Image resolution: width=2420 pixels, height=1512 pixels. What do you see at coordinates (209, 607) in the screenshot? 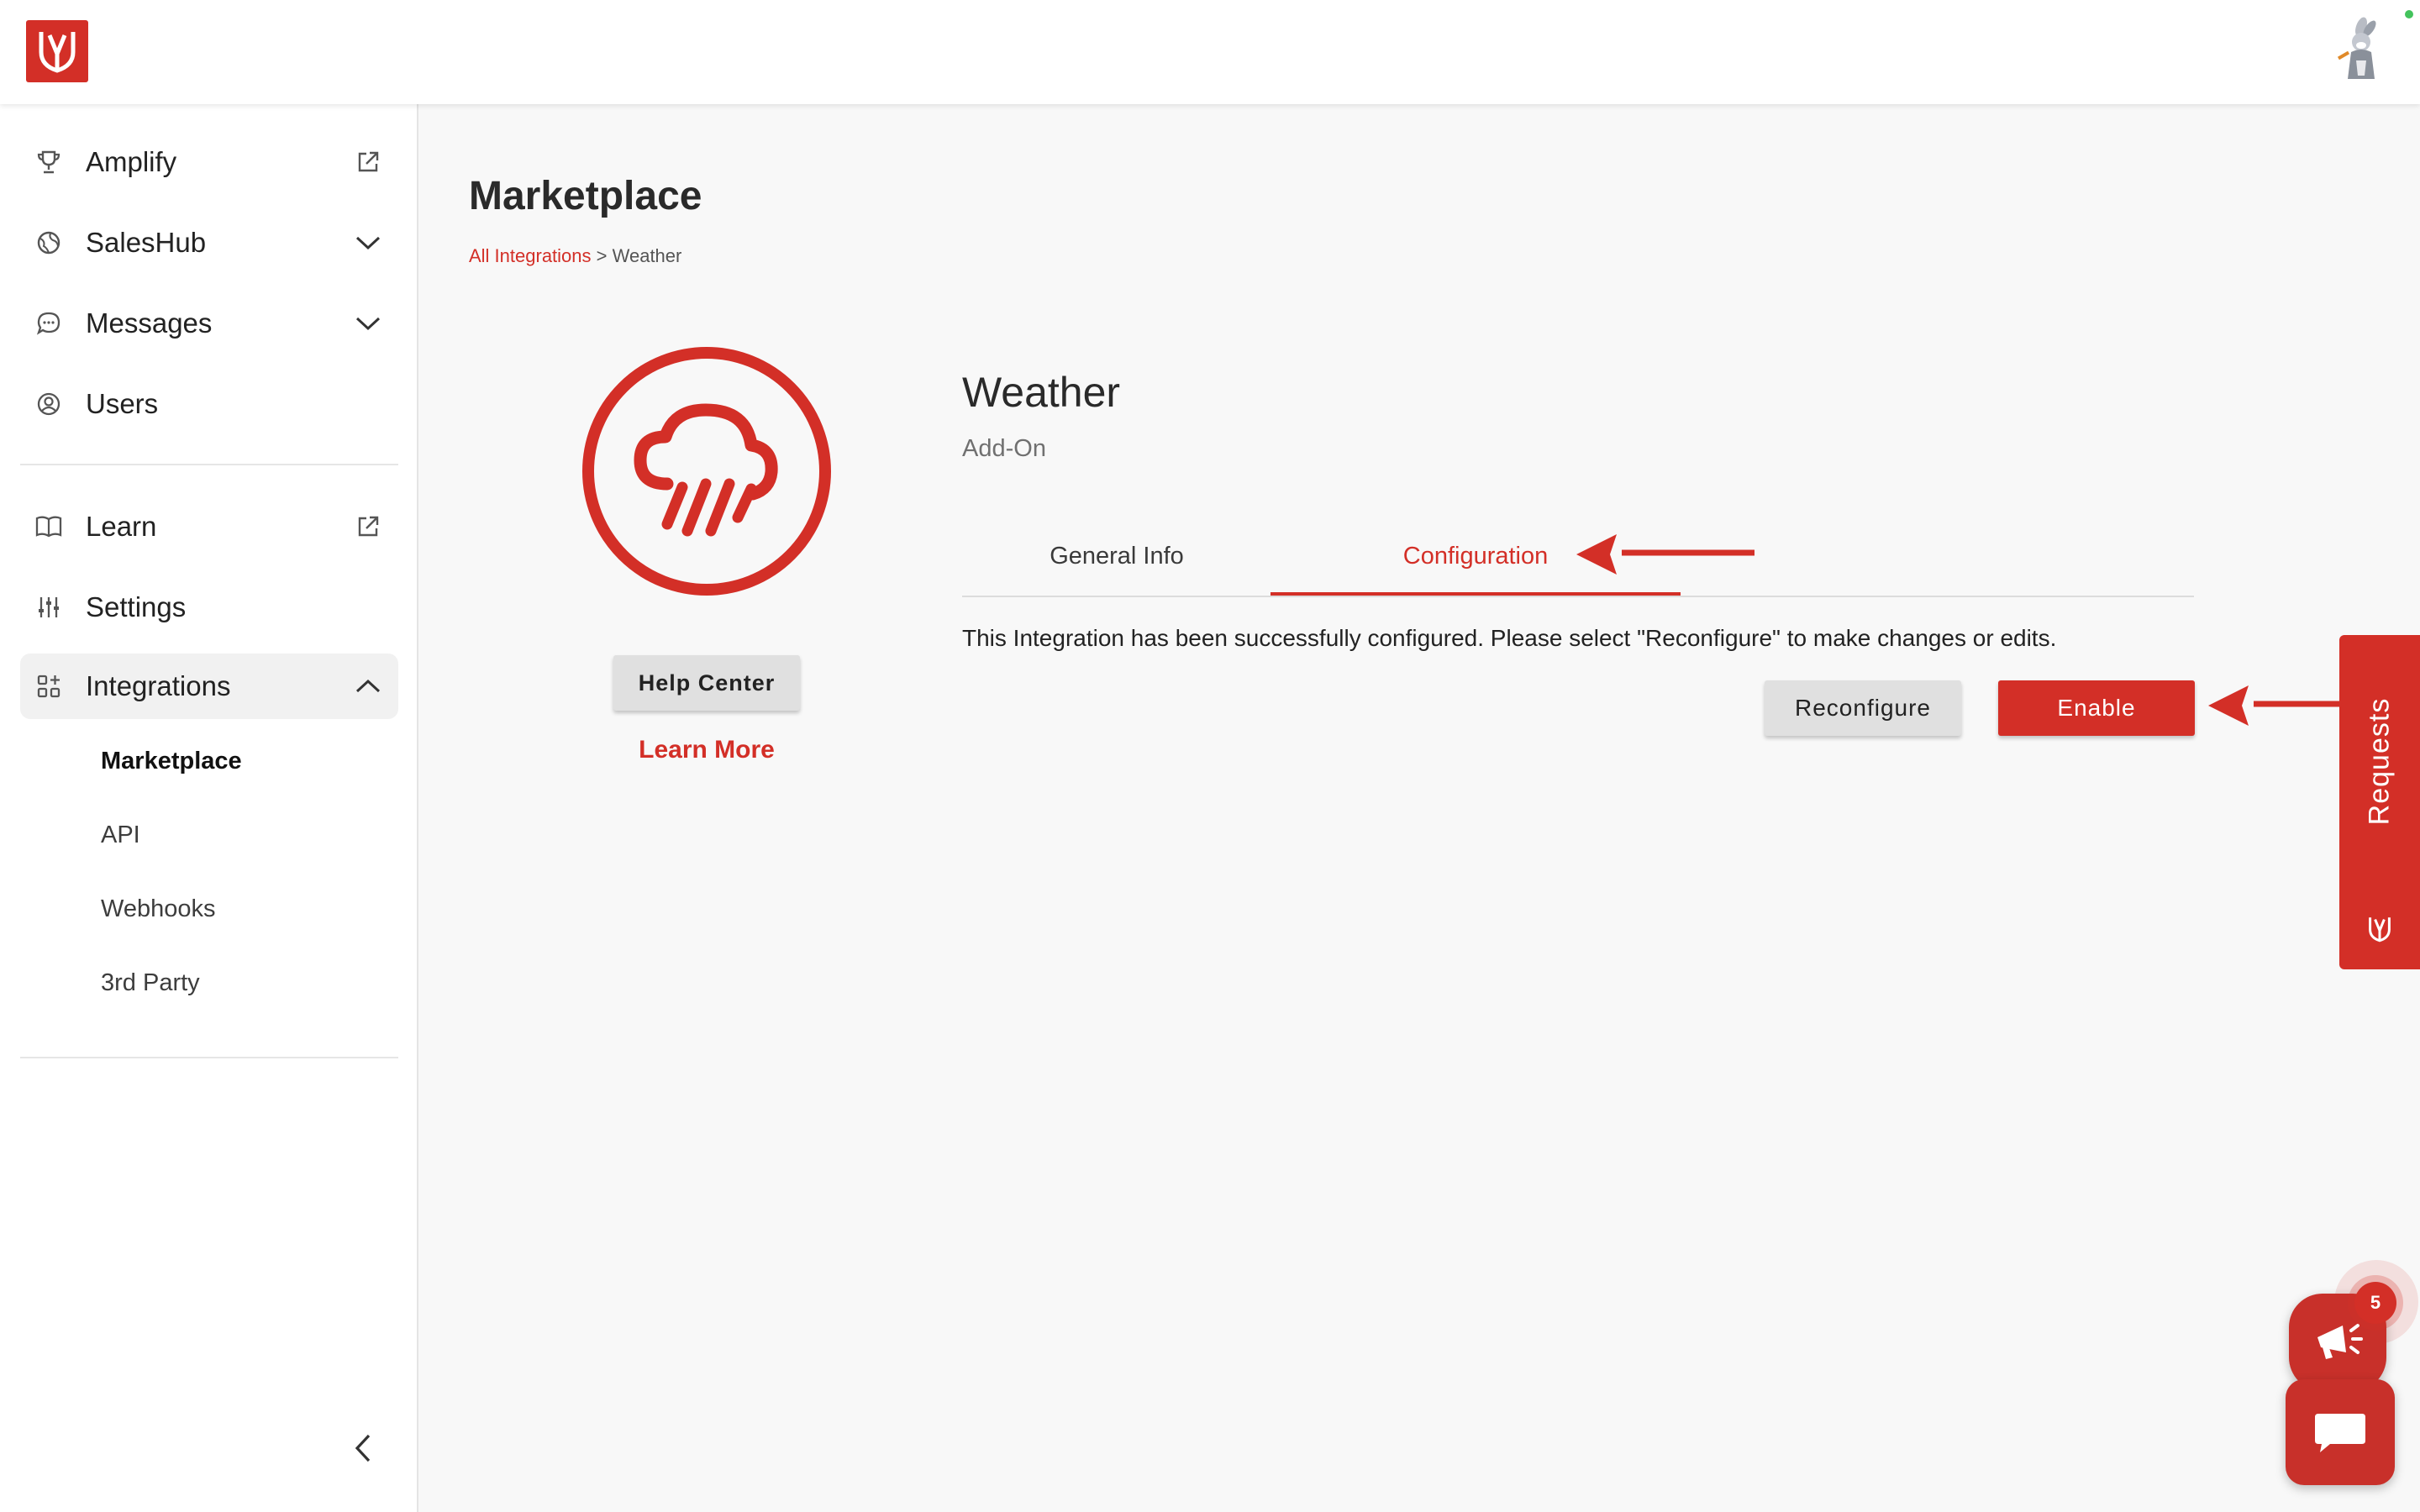
I see `sidebar-item-settings: Settings` at bounding box center [209, 607].